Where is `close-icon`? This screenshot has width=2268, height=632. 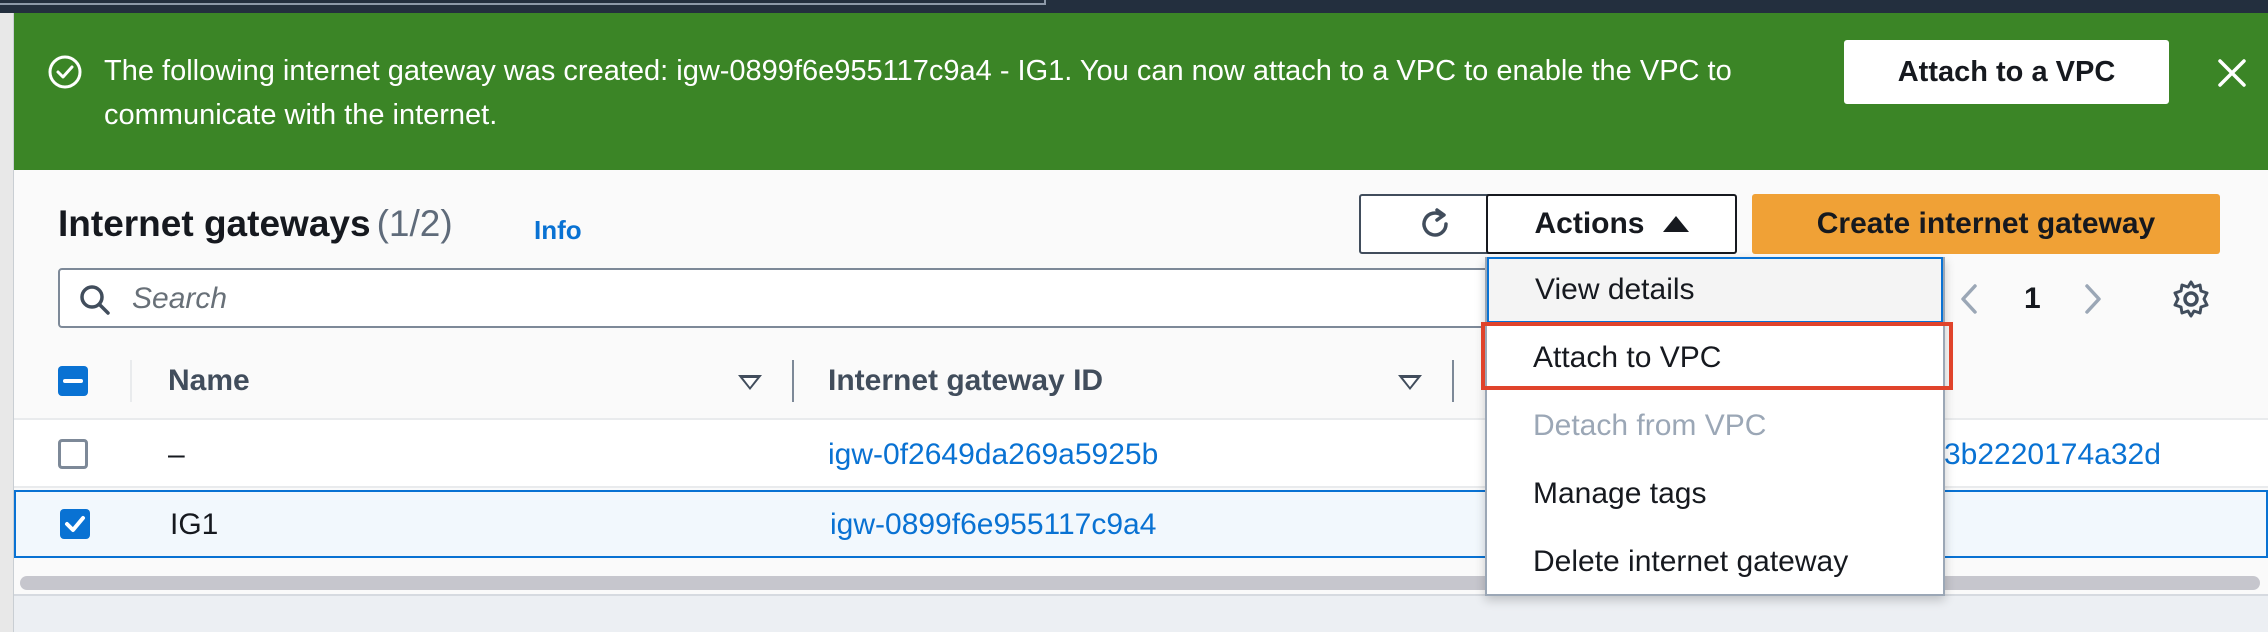 close-icon is located at coordinates (2232, 73).